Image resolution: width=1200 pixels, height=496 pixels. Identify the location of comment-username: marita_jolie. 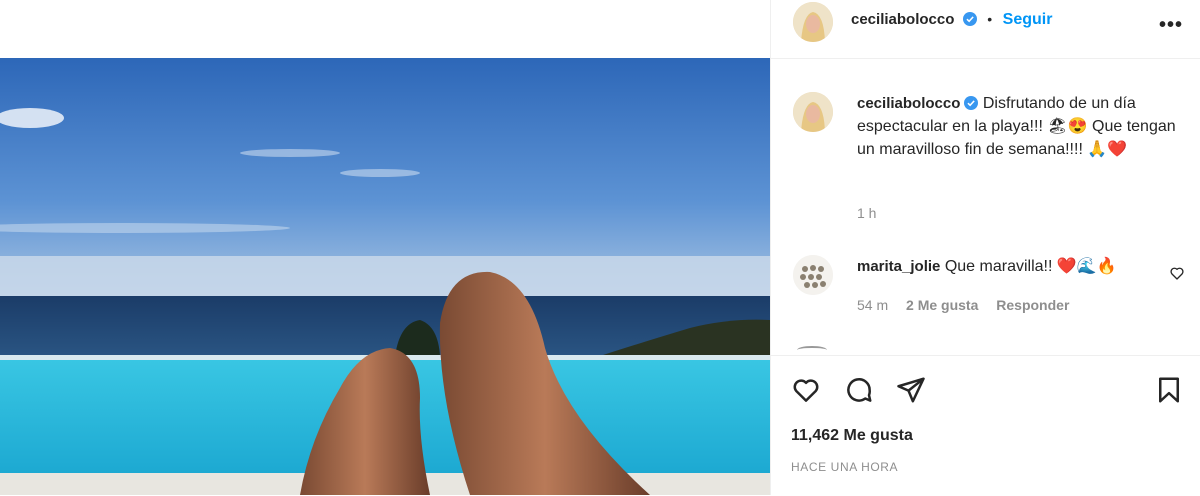
(898, 266).